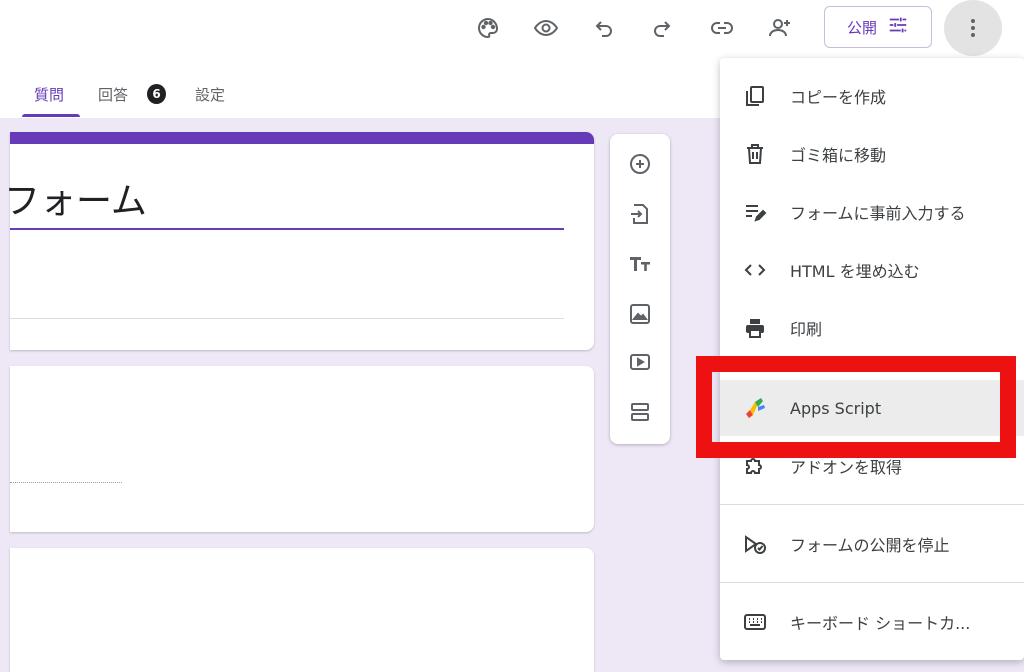 The width and height of the screenshot is (1024, 672). What do you see at coordinates (640, 289) in the screenshot?
I see `floating-toolbar` at bounding box center [640, 289].